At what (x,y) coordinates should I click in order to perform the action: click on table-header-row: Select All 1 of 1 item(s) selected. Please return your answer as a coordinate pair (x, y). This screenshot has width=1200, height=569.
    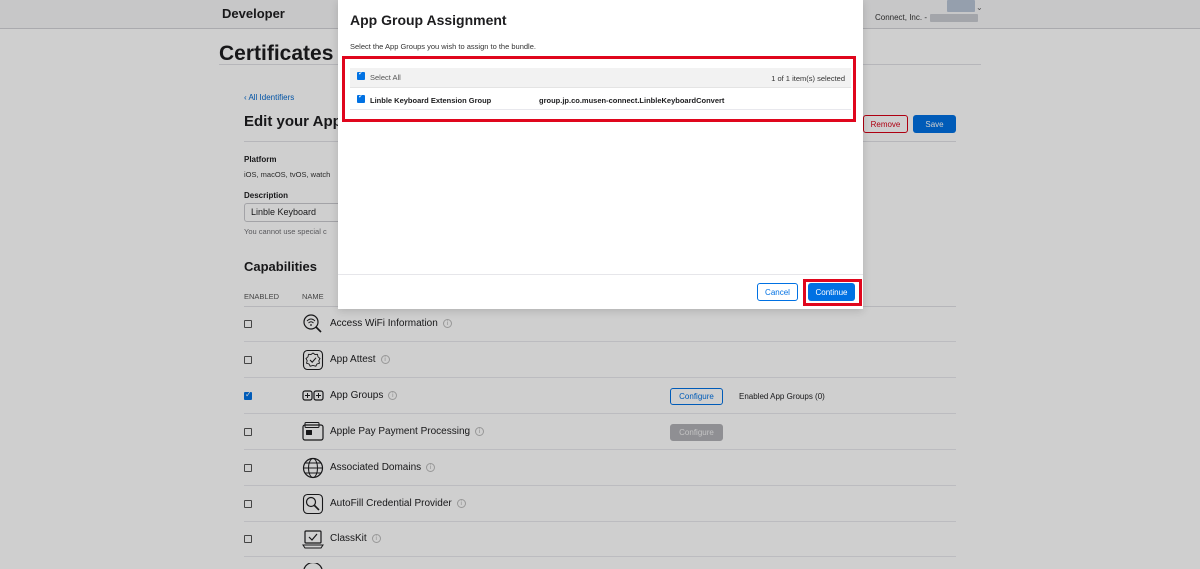
    Looking at the image, I should click on (600, 78).